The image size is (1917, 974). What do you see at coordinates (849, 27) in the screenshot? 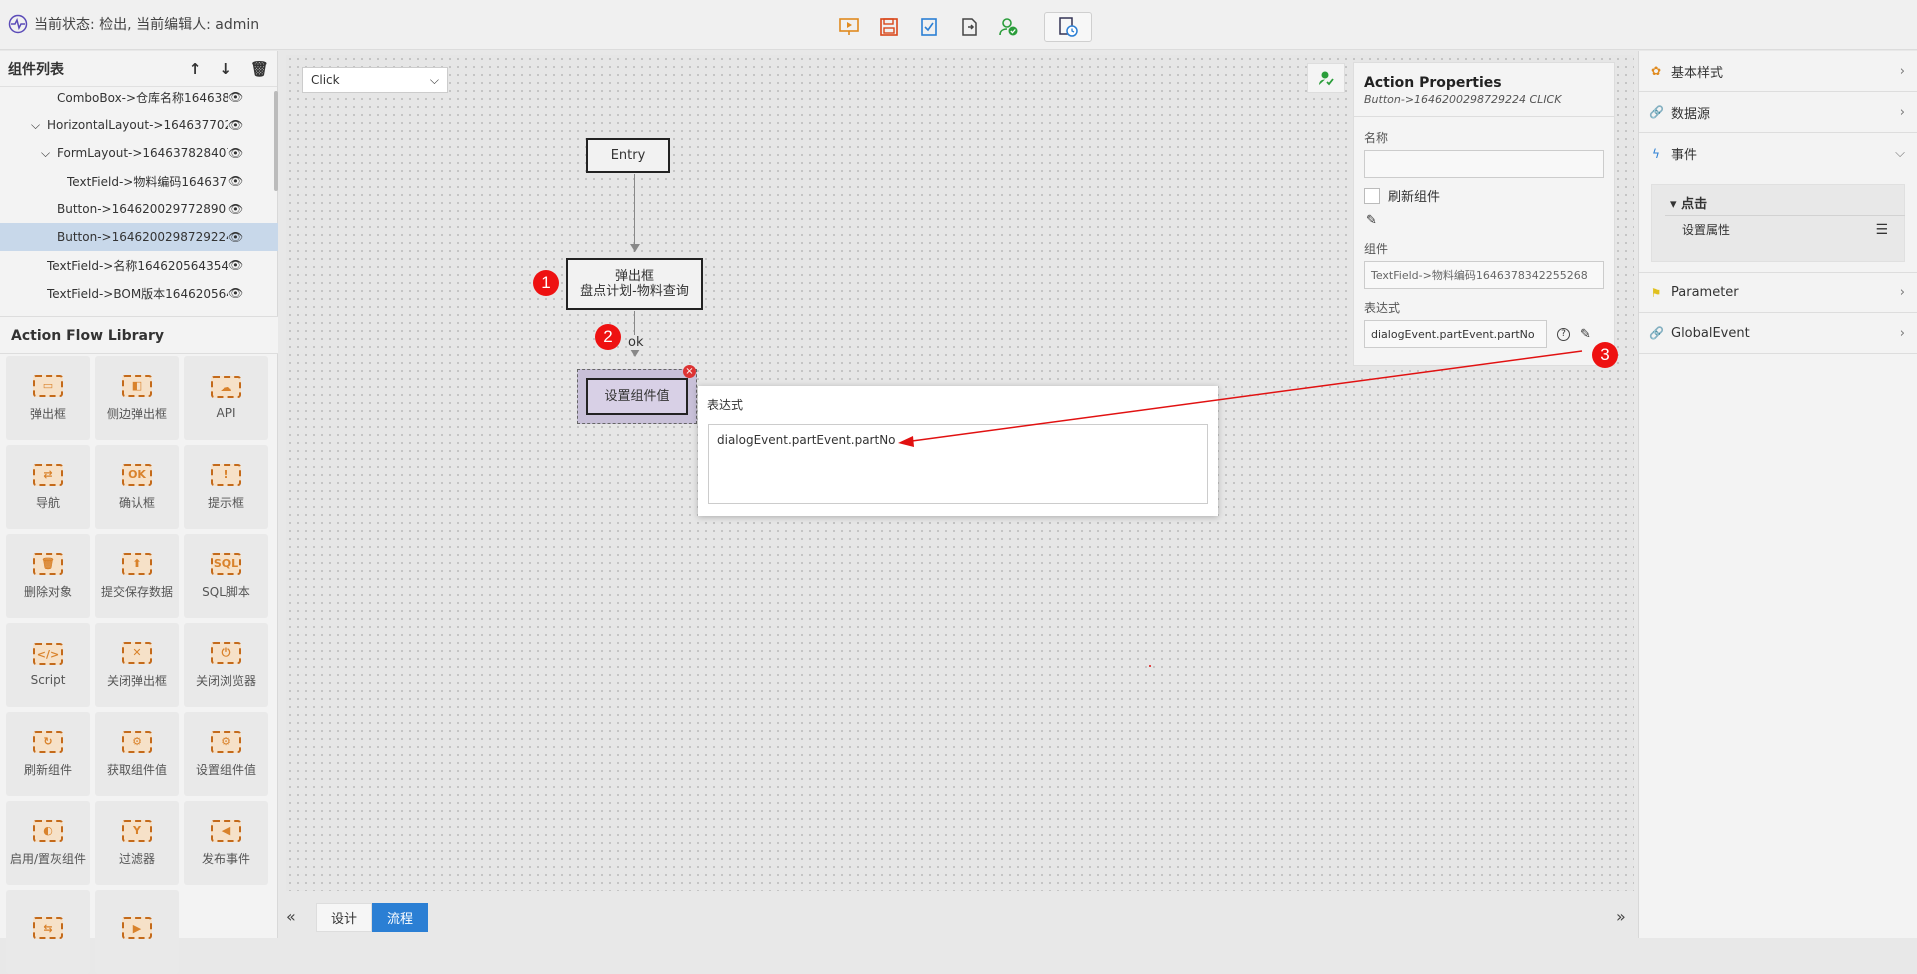
I see `preview-icon` at bounding box center [849, 27].